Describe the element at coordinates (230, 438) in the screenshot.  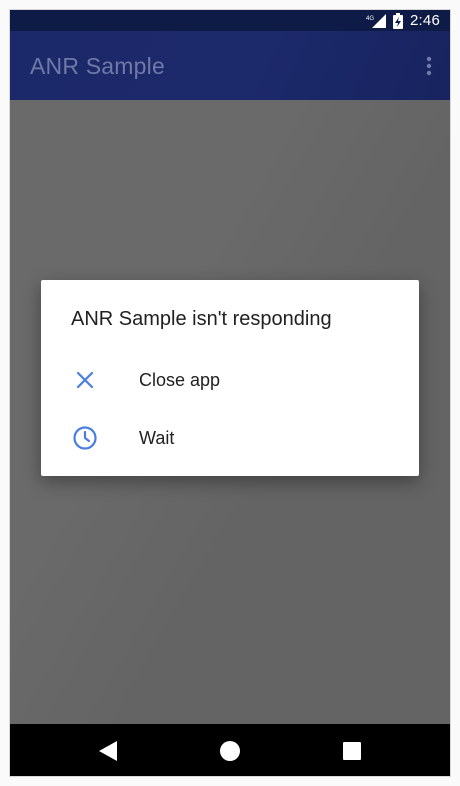
I see `wait-option: Wait` at that location.